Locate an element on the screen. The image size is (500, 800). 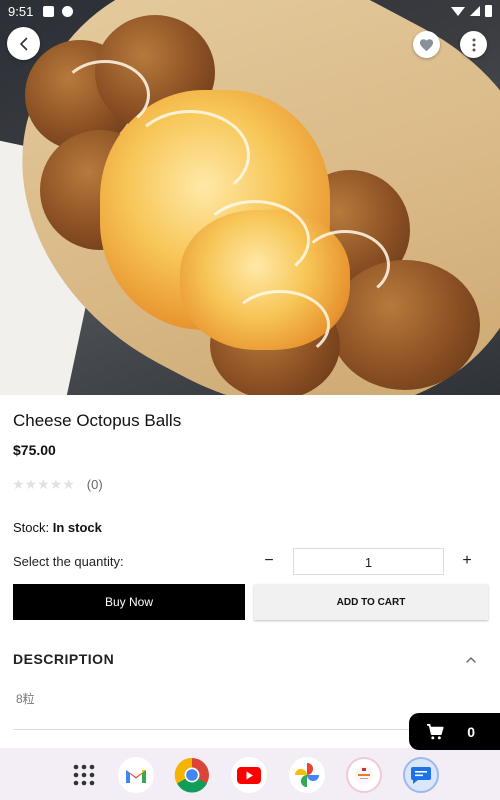
chevron-up-icon is located at coordinates (471, 660).